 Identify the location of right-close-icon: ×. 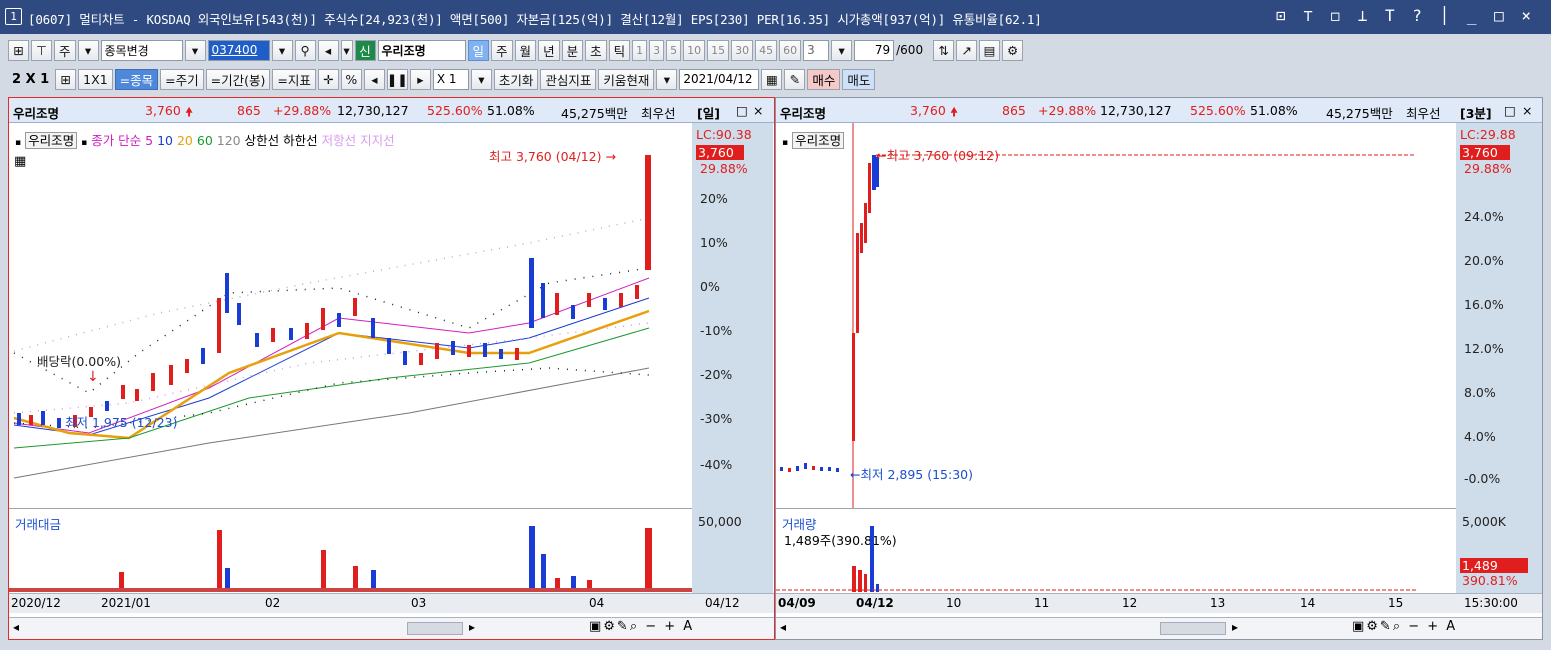
(1527, 110).